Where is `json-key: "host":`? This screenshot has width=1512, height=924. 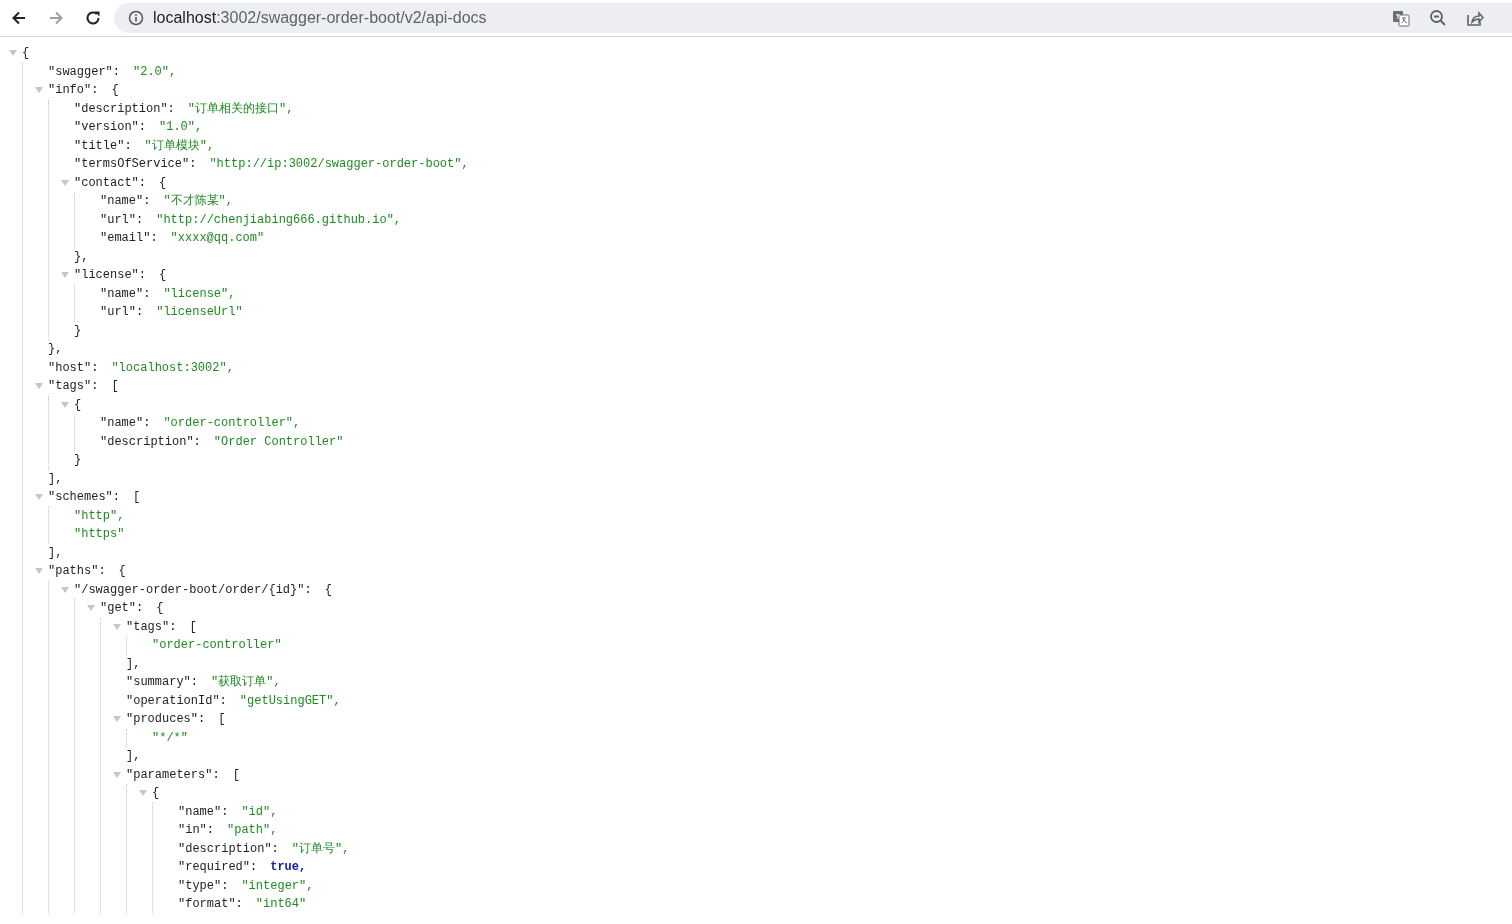 json-key: "host": is located at coordinates (73, 367).